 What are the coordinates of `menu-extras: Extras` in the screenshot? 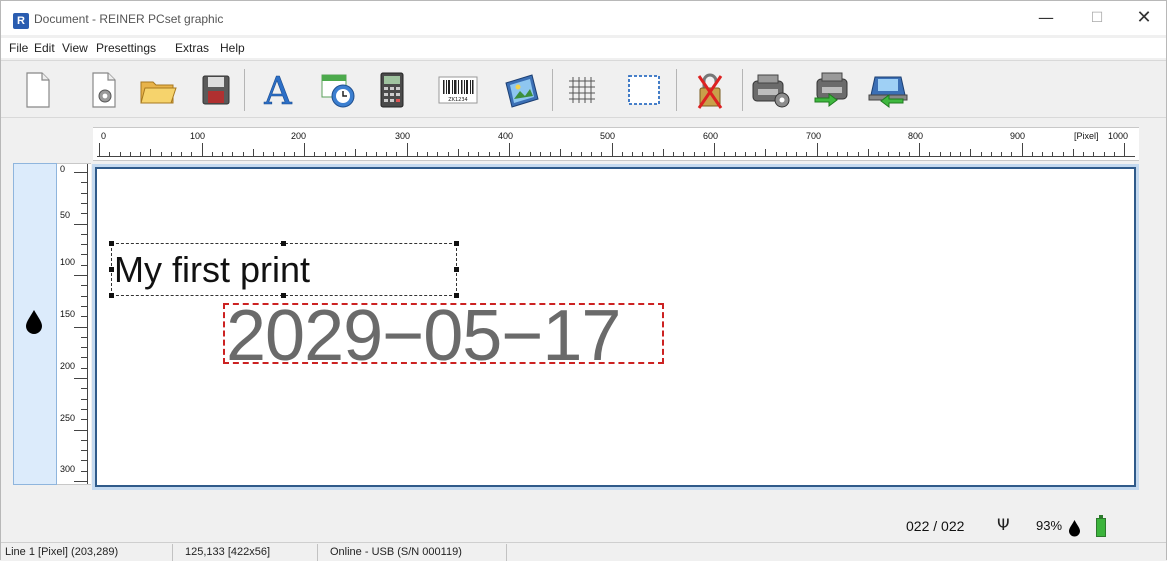 It's located at (192, 48).